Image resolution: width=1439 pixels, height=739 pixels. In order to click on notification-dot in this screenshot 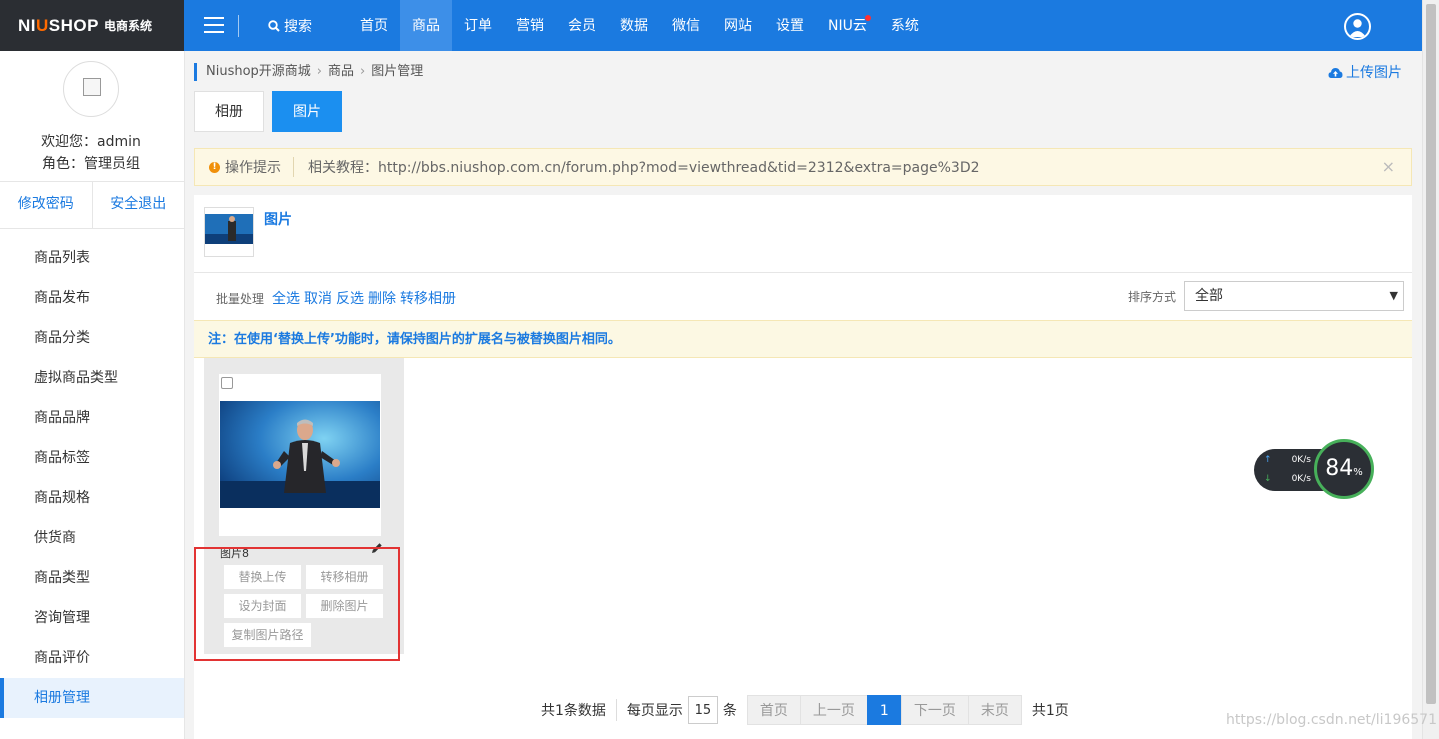, I will do `click(867, 18)`.